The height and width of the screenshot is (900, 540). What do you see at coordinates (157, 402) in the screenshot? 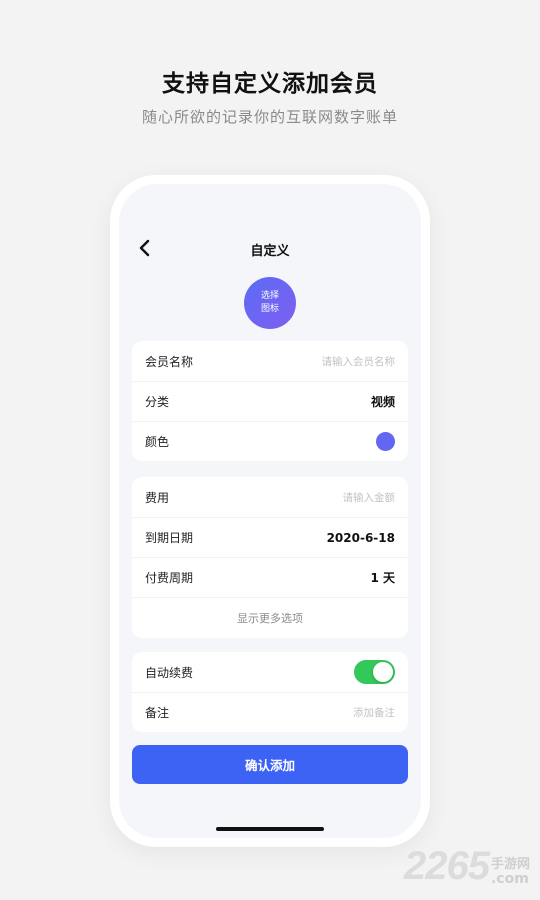
I see `category-label: 分类` at bounding box center [157, 402].